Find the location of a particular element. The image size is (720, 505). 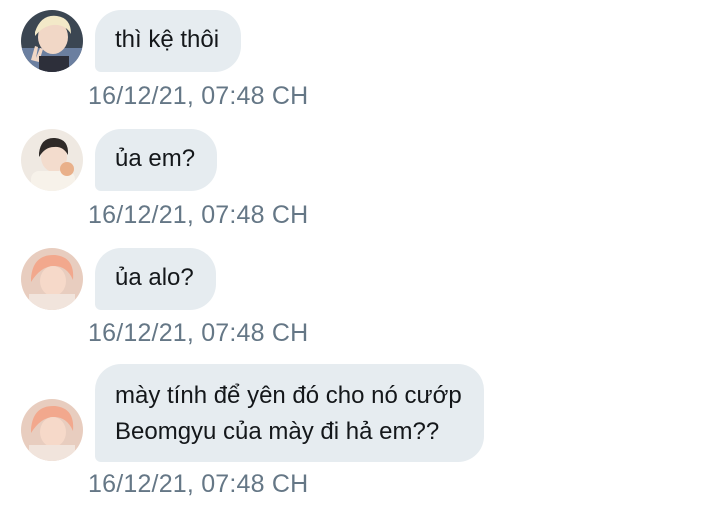

message-text: thì kệ thôi is located at coordinates (167, 39).